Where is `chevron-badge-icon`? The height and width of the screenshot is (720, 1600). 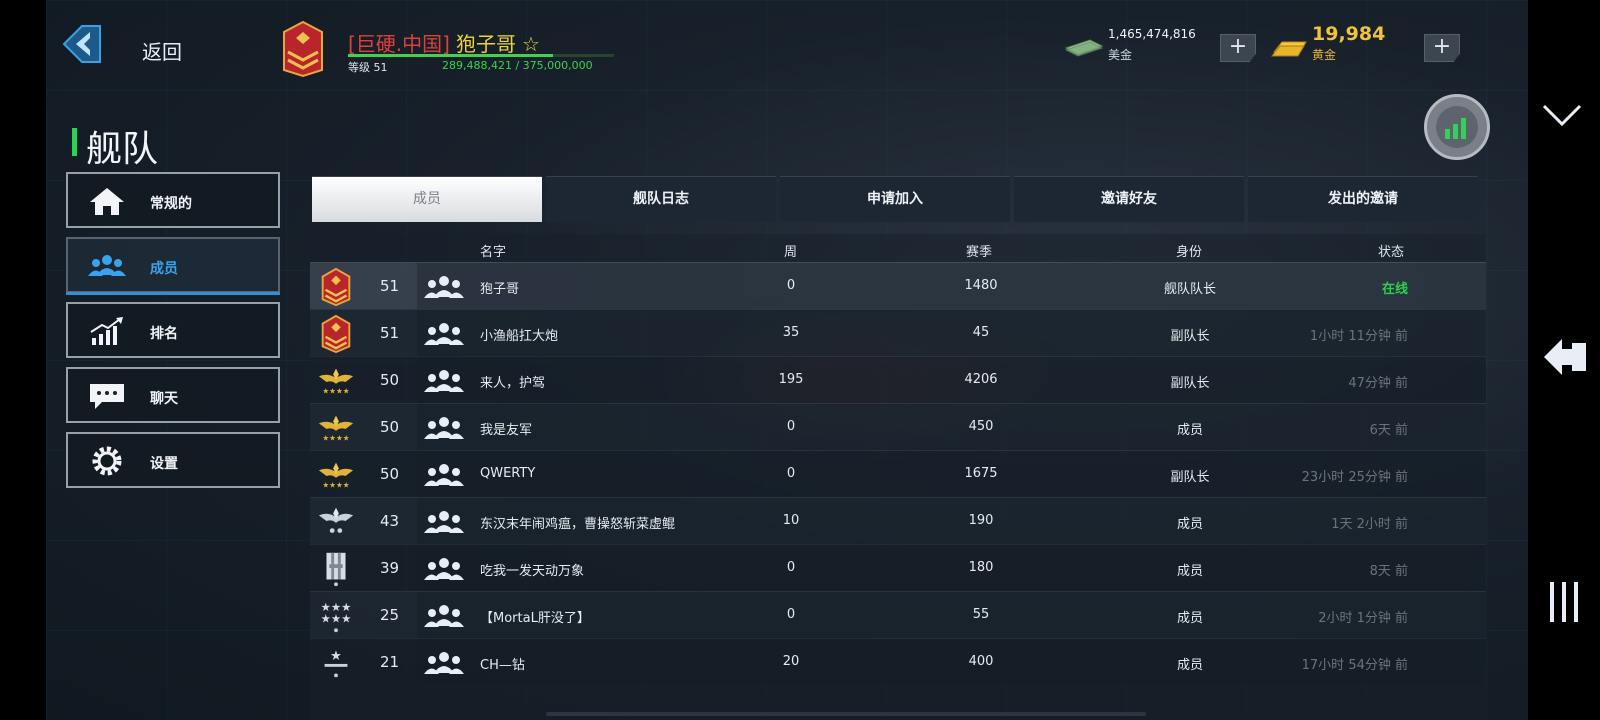
chevron-badge-icon is located at coordinates (336, 334).